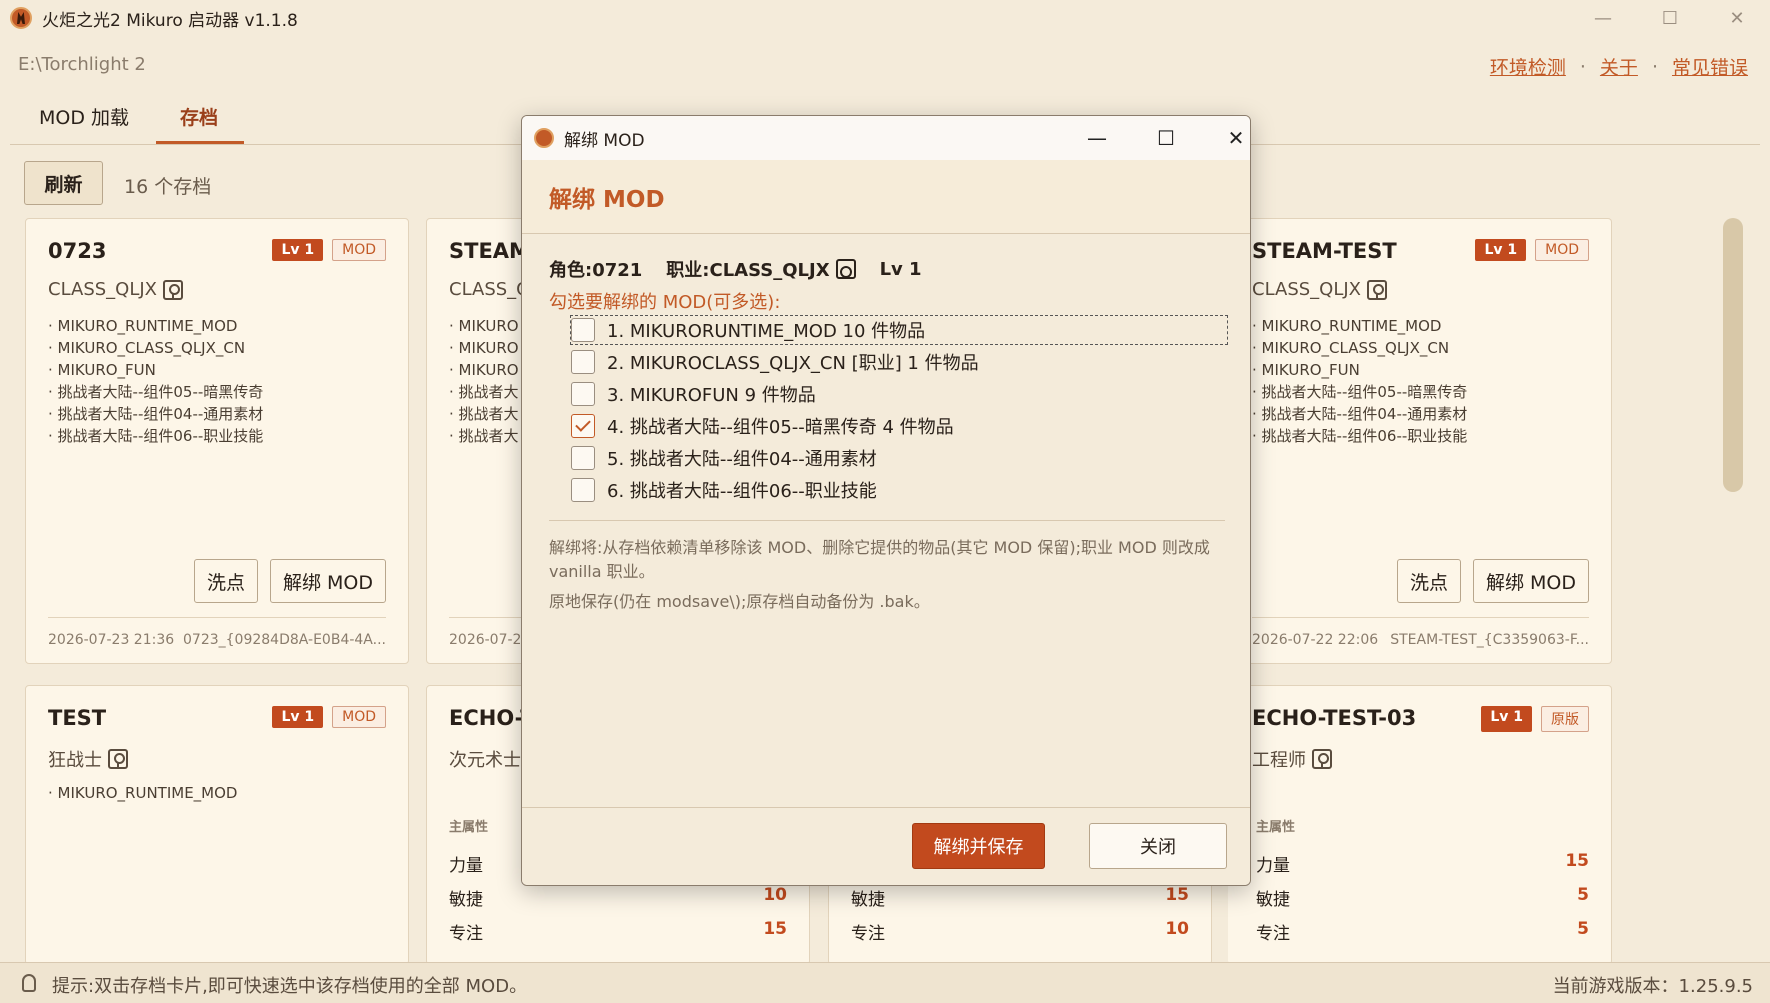 The image size is (1770, 1003). Describe the element at coordinates (1158, 846) in the screenshot. I see `close-button: 关闭` at that location.